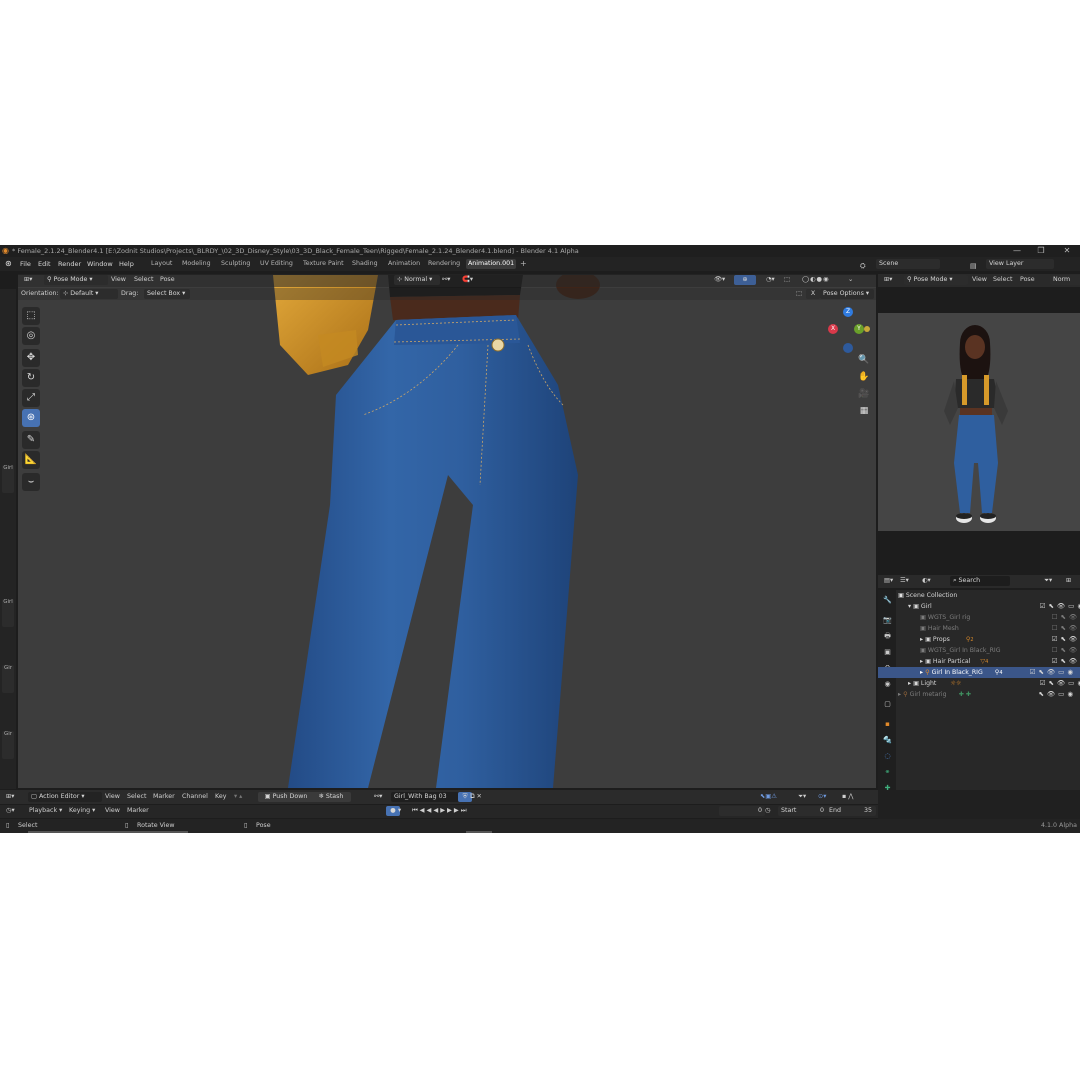 The height and width of the screenshot is (1080, 1080). What do you see at coordinates (864, 377) in the screenshot?
I see `pan-hand-icon: ✋` at bounding box center [864, 377].